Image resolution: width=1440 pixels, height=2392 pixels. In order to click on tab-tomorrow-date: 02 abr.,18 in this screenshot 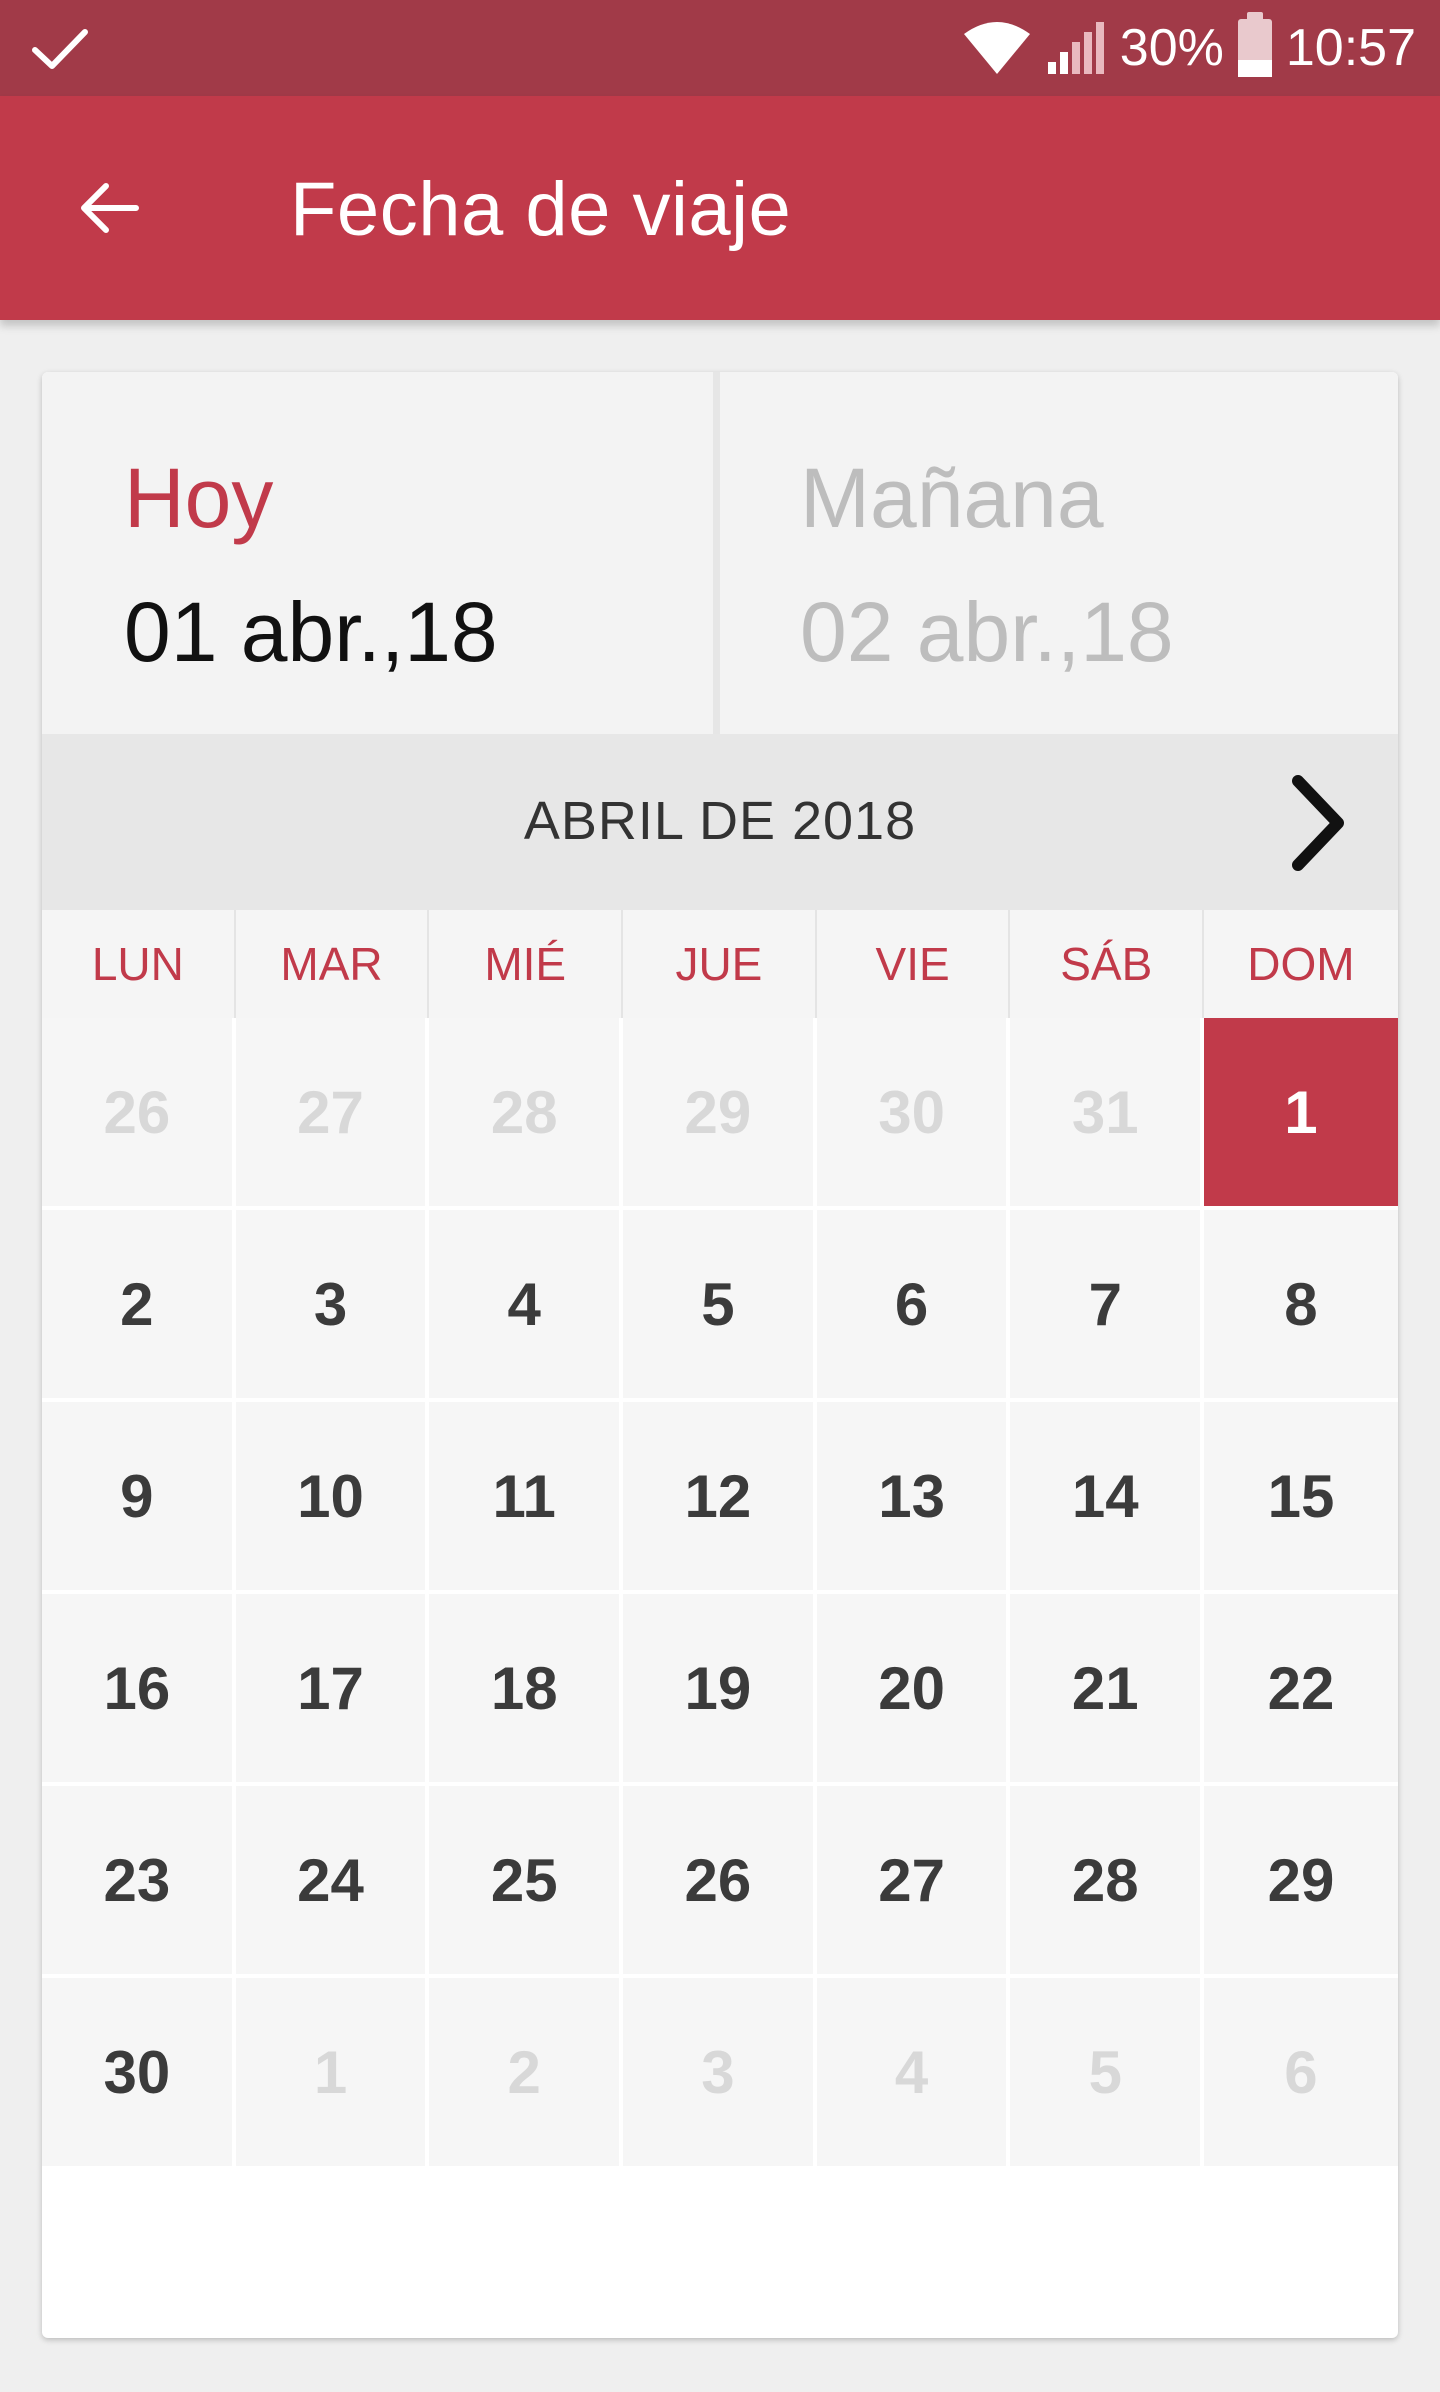, I will do `click(987, 632)`.